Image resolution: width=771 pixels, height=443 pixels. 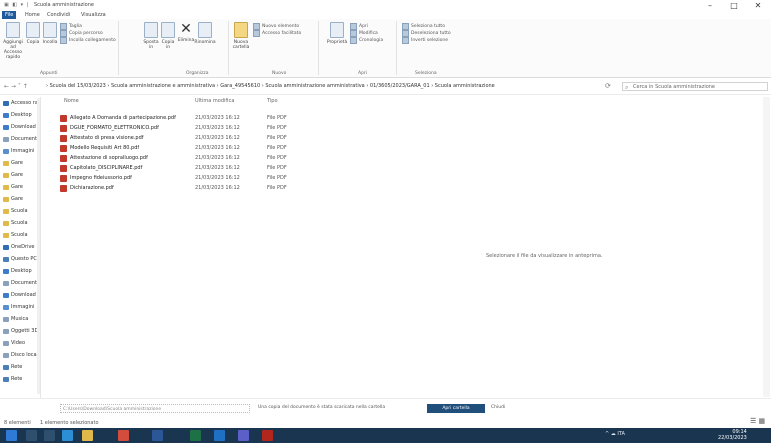 I want to click on nav-item-label: Disco locale, so click(x=25, y=355).